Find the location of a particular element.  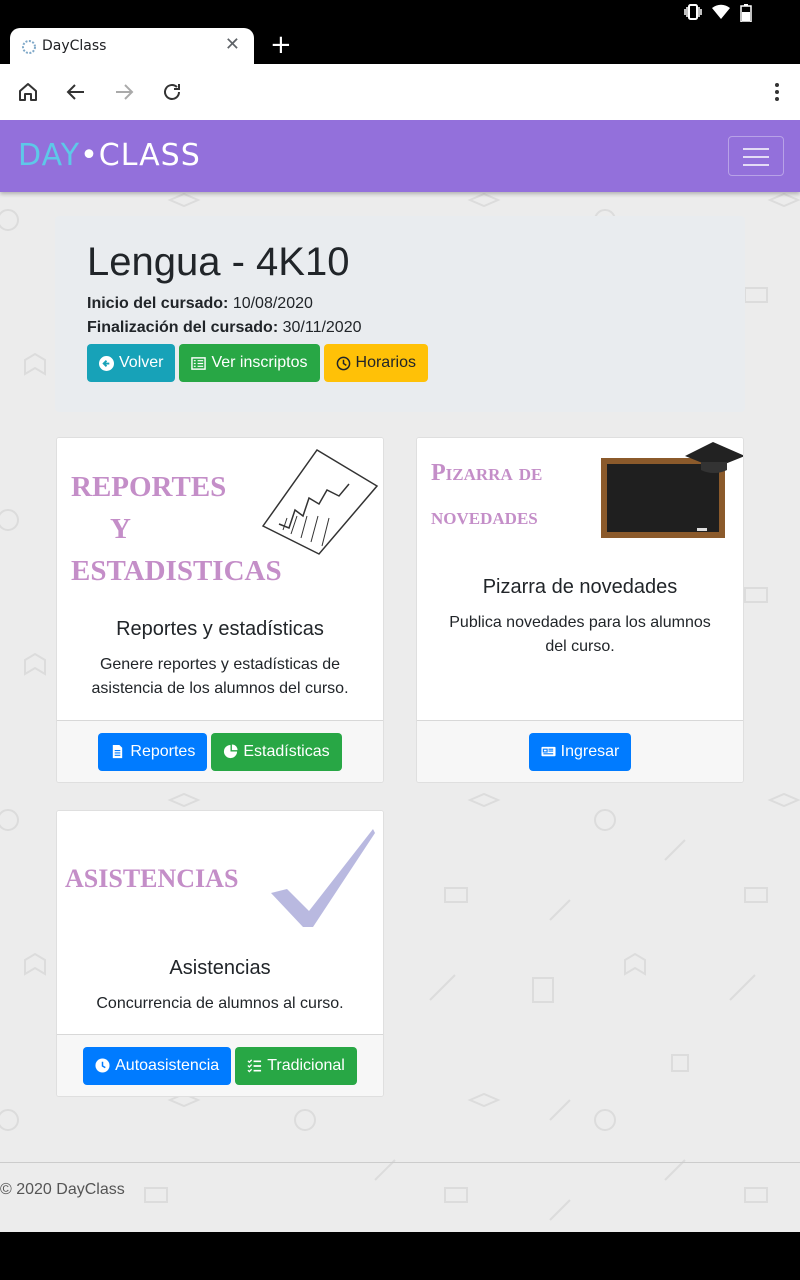

reports-card-image: REPORTES Y ESTADISTICAS is located at coordinates (220, 518).